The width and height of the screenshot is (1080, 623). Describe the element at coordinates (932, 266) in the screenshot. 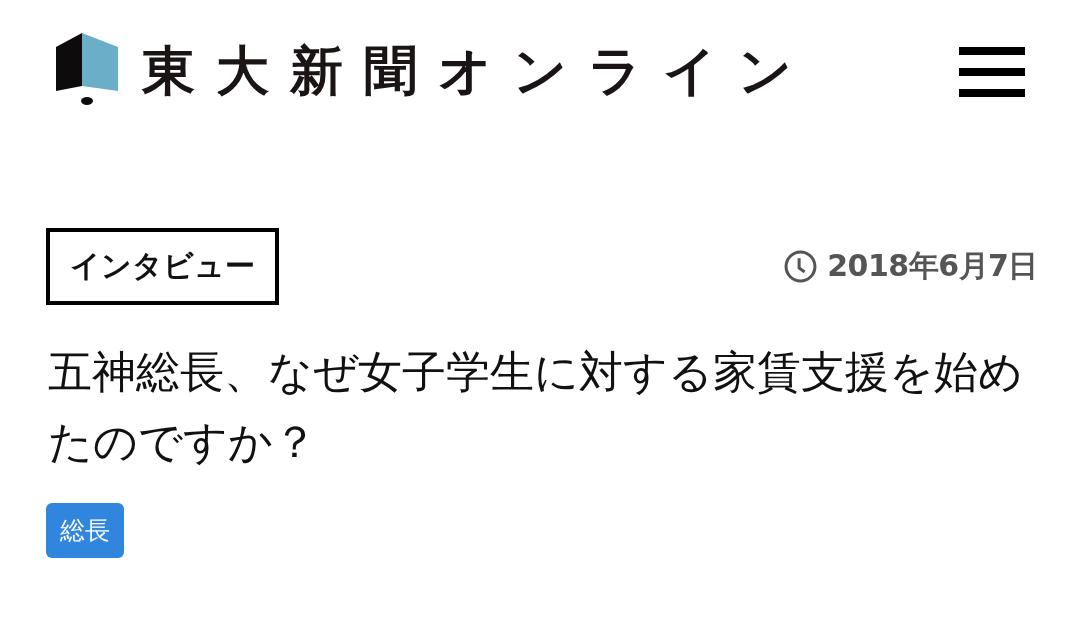

I see `publish-date: 2018年6月7日` at that location.